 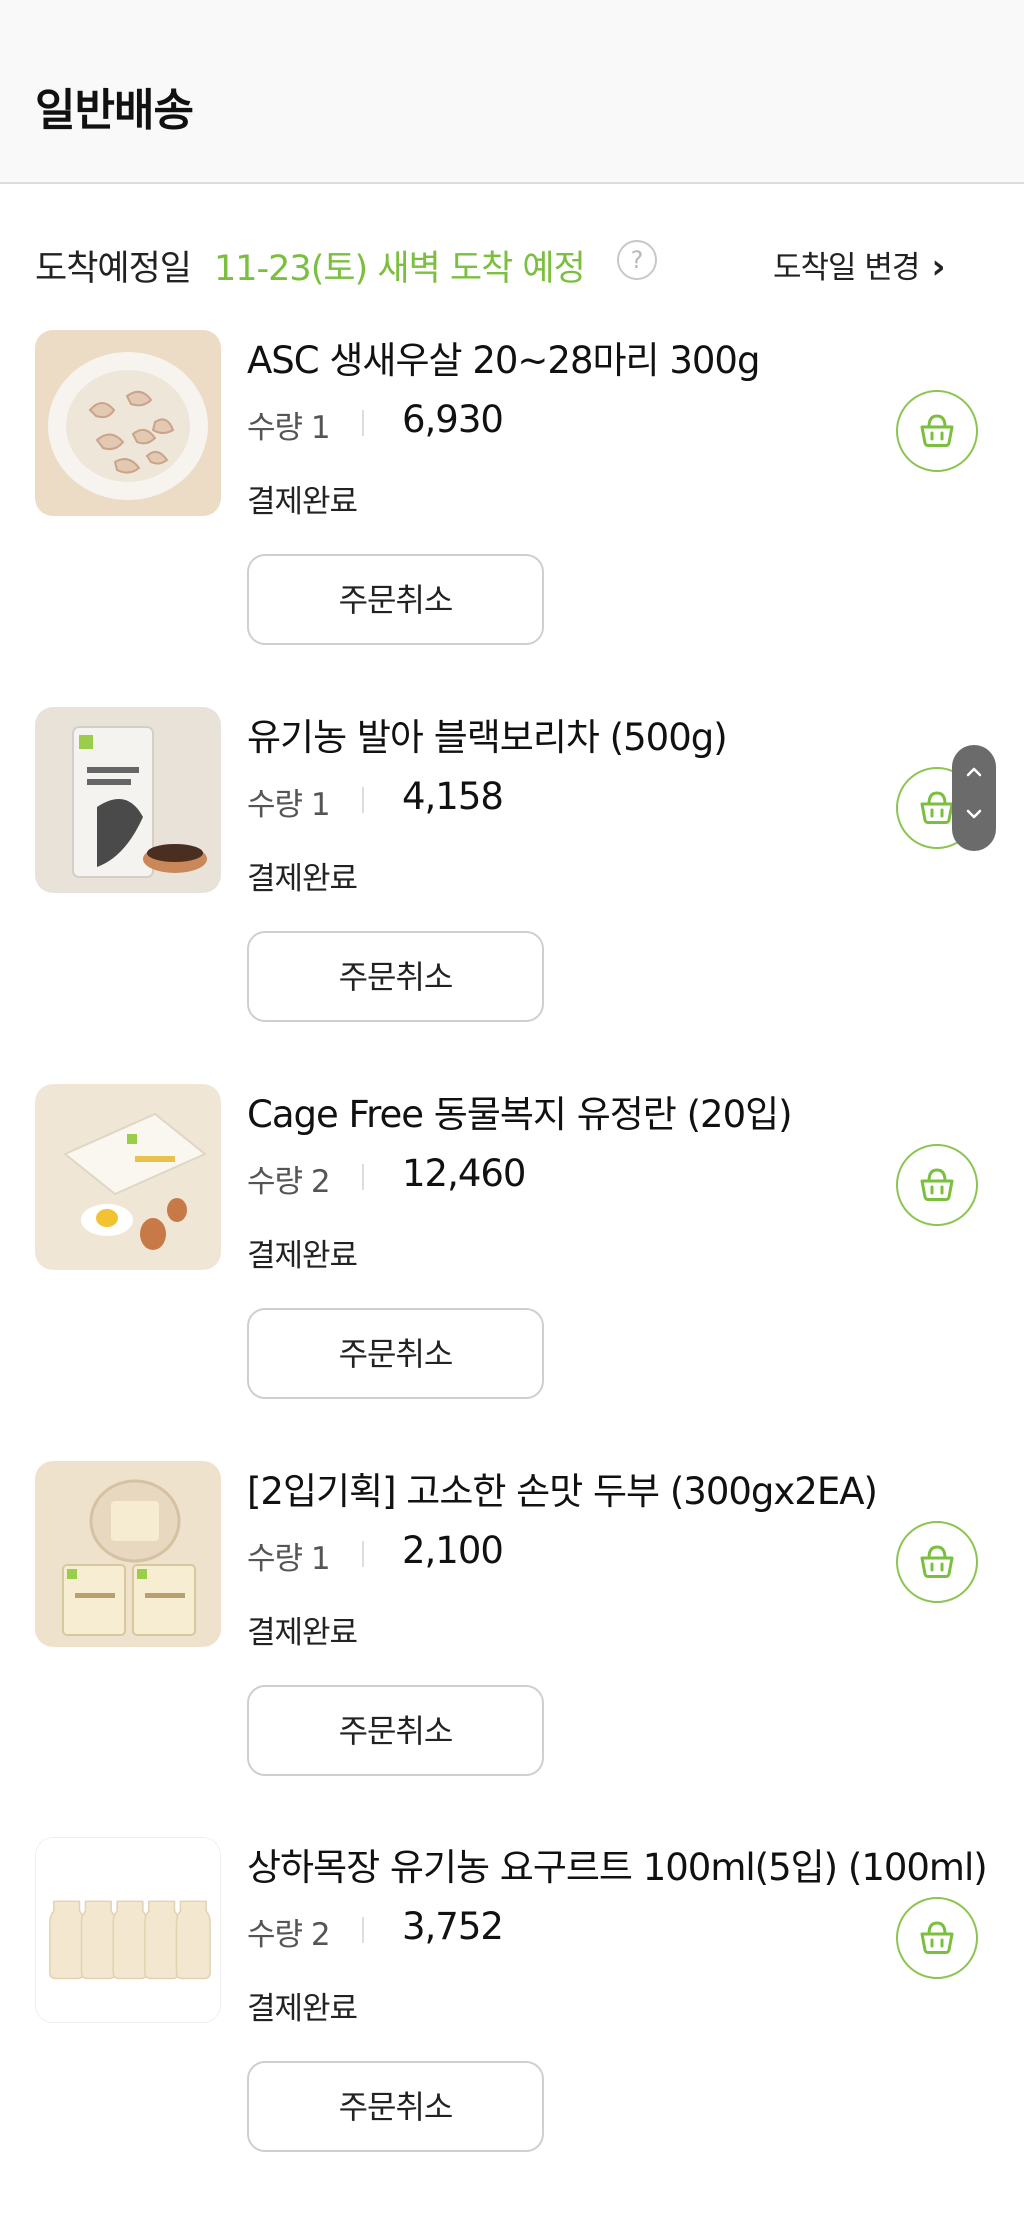 What do you see at coordinates (453, 796) in the screenshot?
I see `price: 4,158` at bounding box center [453, 796].